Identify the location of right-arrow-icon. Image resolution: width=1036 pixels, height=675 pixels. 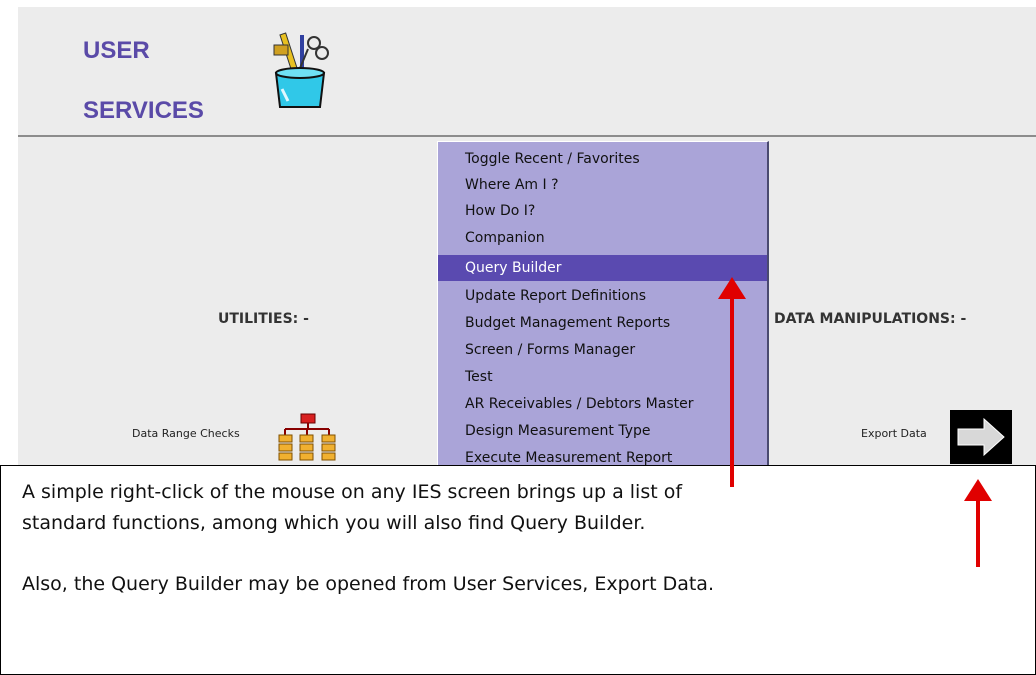
(981, 437).